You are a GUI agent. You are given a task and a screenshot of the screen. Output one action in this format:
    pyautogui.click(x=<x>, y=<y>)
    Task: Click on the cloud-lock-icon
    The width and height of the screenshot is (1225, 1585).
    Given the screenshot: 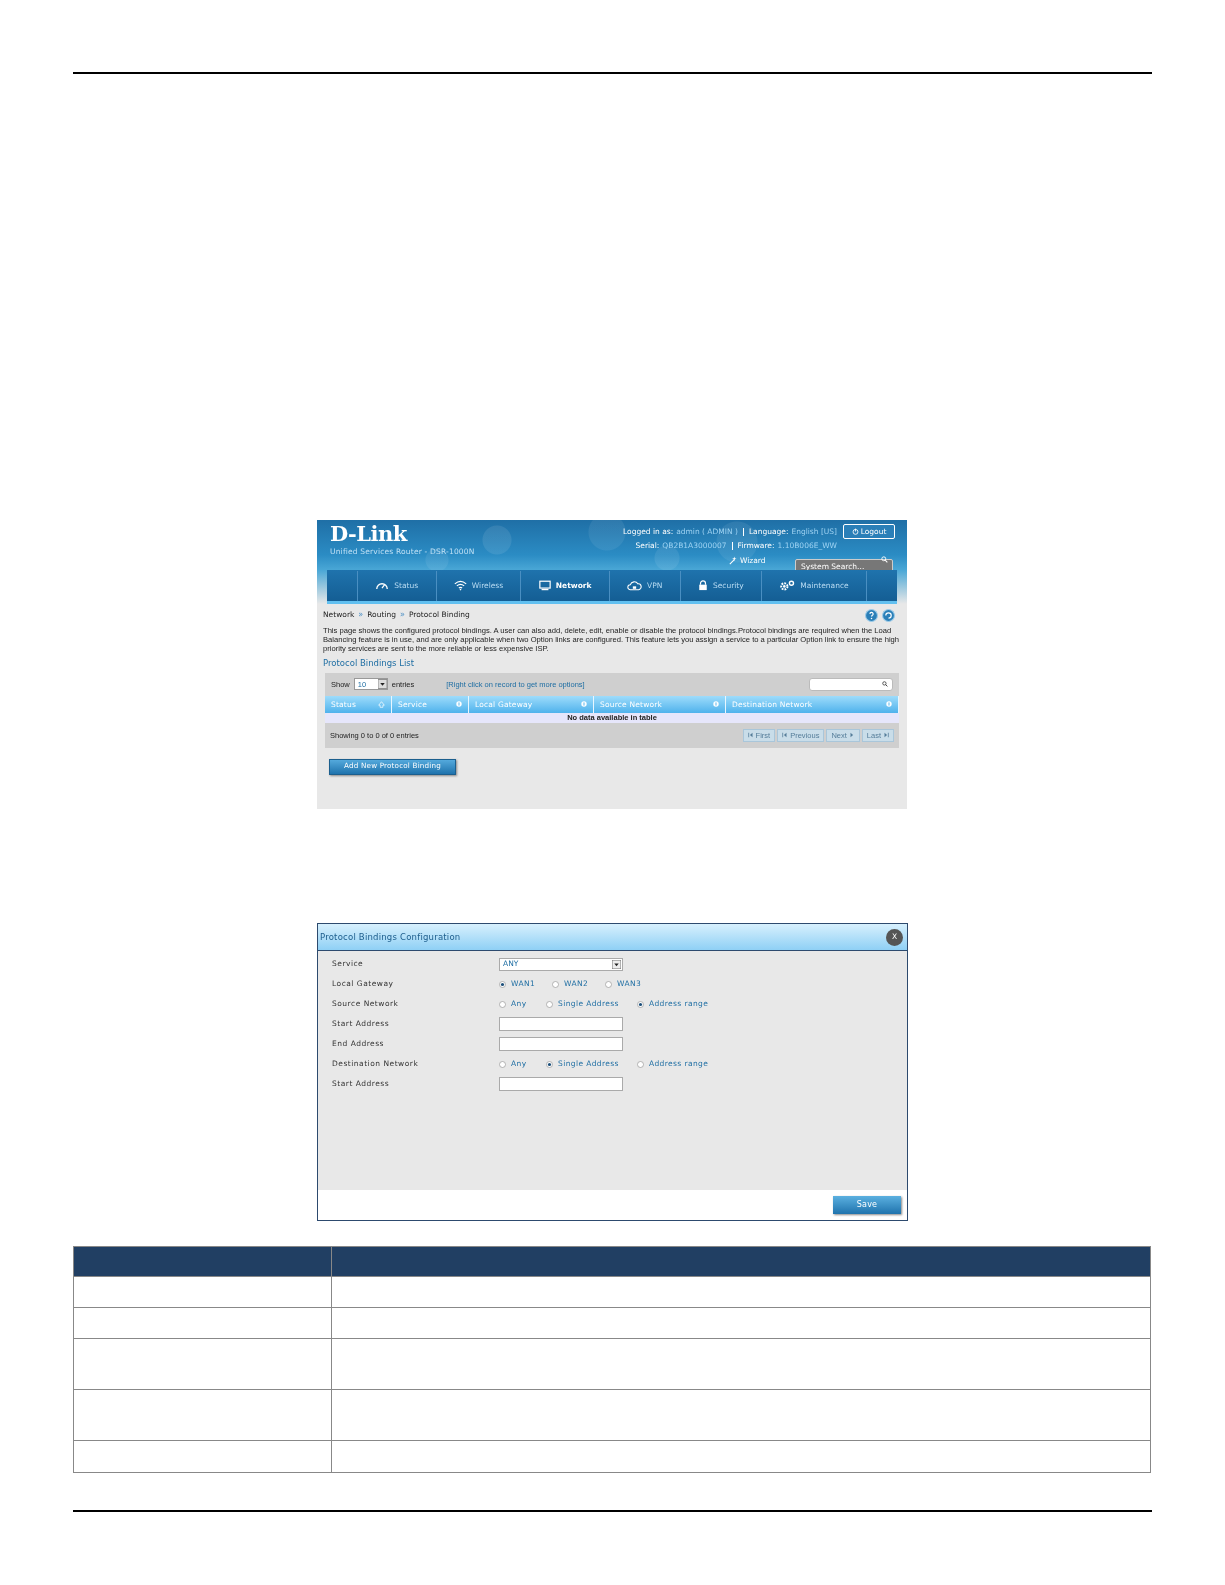 What is the action you would take?
    pyautogui.click(x=635, y=585)
    